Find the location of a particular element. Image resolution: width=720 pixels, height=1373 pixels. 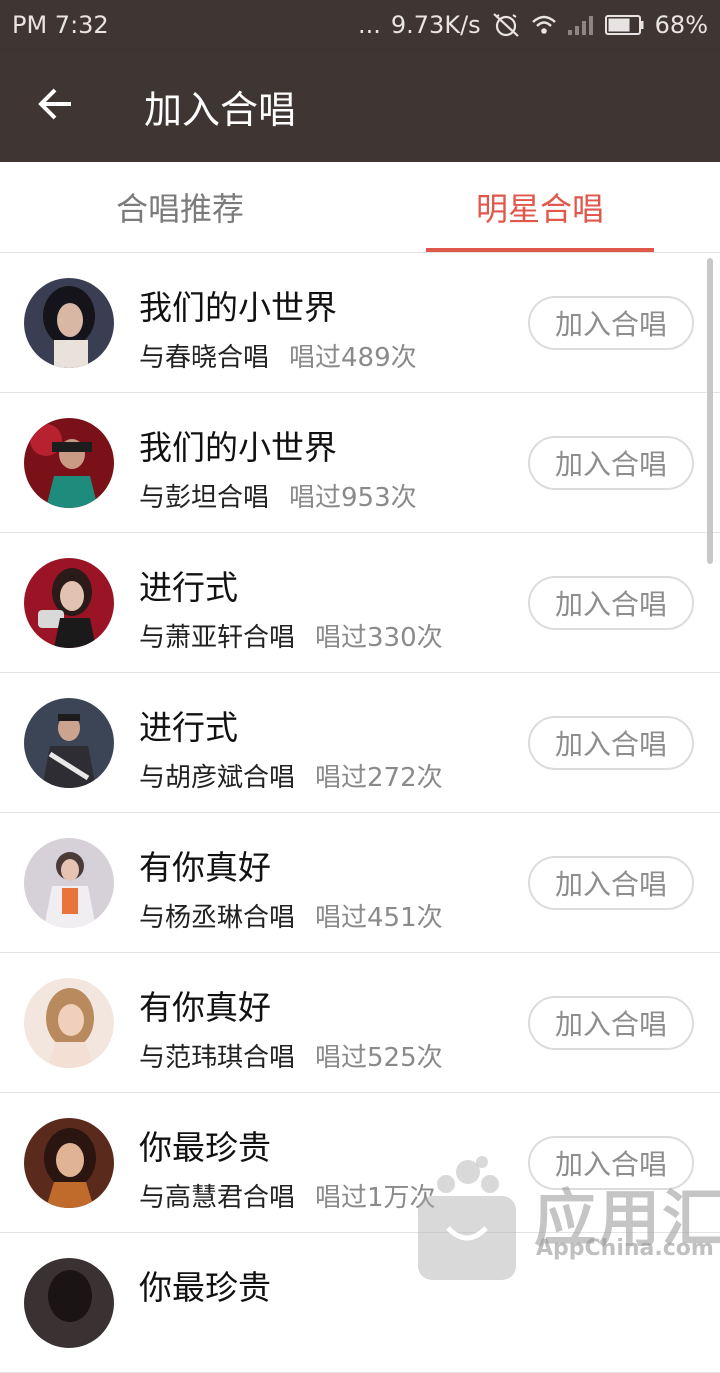

status-bar: PM 7:32 ... 9.73K/s 68% is located at coordinates (360, 25).